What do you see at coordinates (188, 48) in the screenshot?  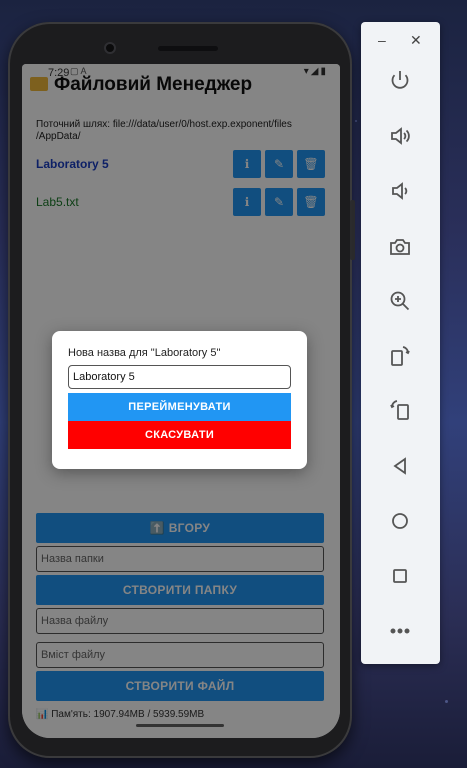 I see `speaker-grille` at bounding box center [188, 48].